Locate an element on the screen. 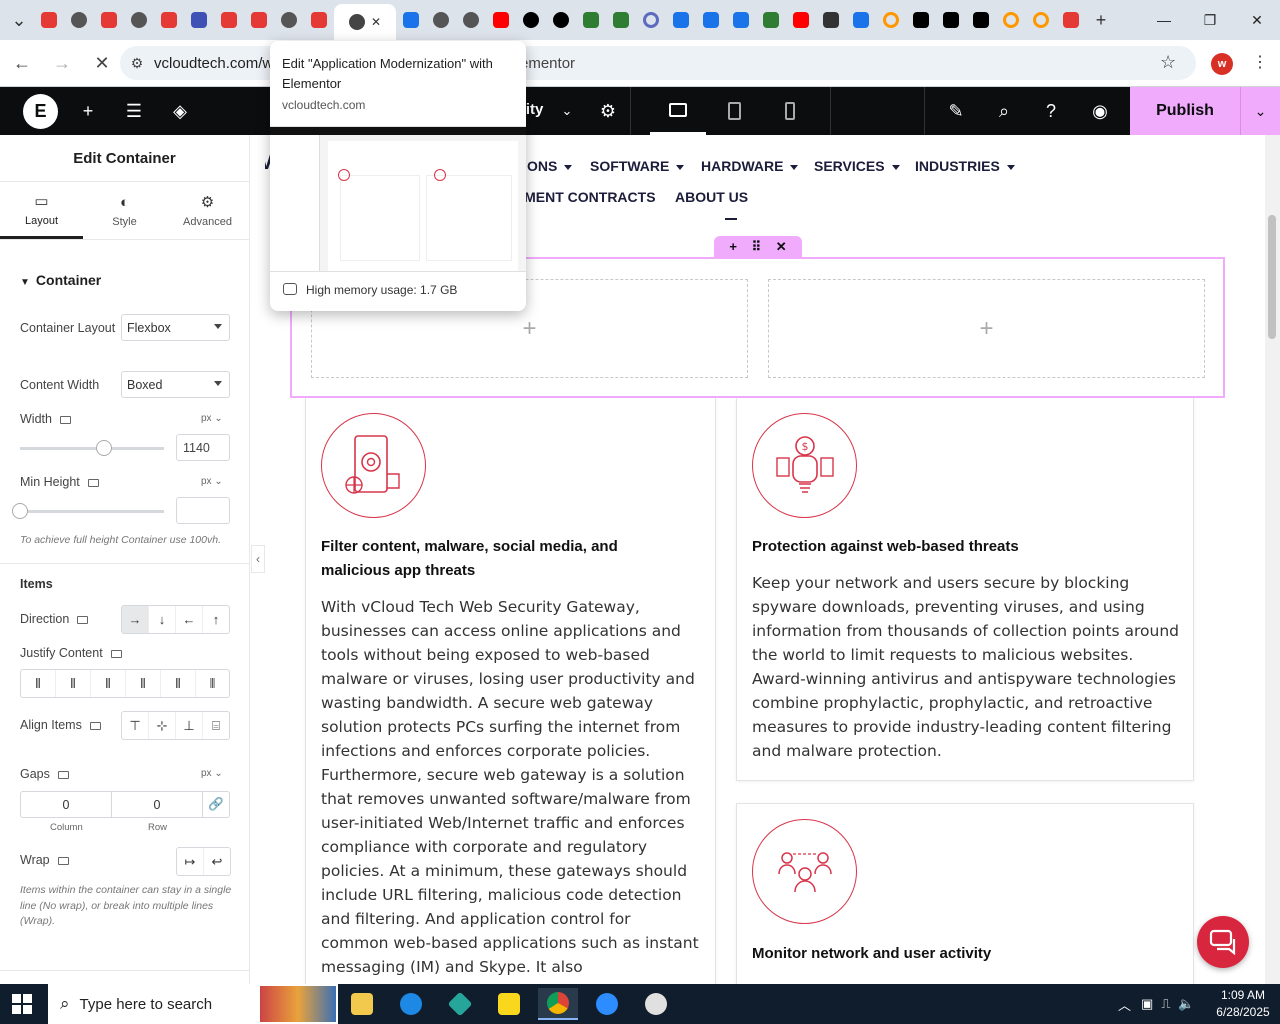 The image size is (1280, 1024). menu-item: HARDWARE is located at coordinates (750, 166).